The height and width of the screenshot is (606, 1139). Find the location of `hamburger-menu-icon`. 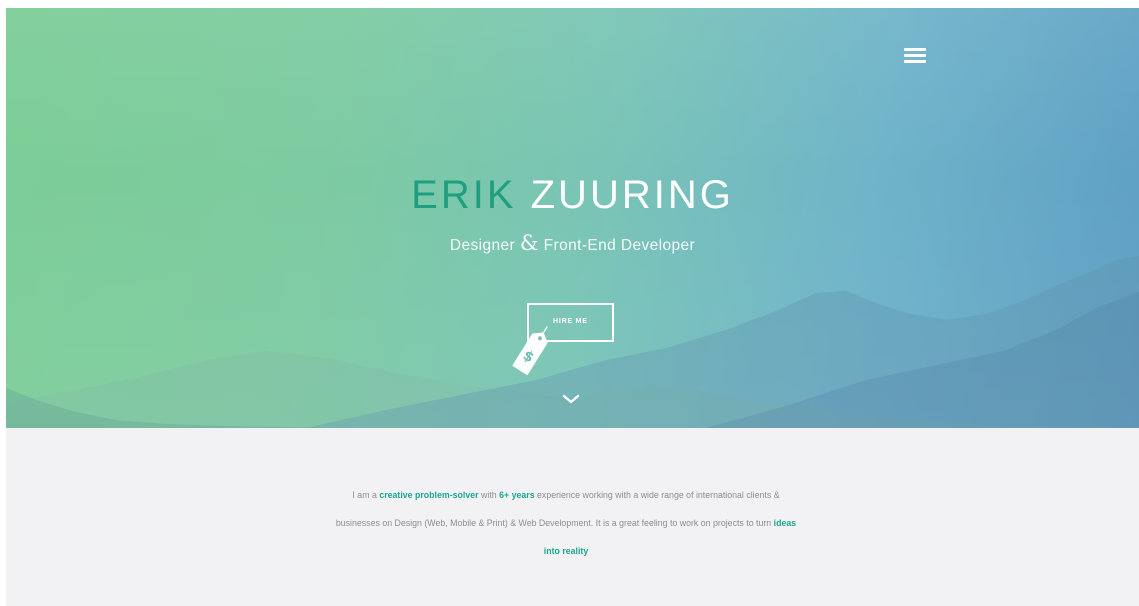

hamburger-menu-icon is located at coordinates (915, 56).